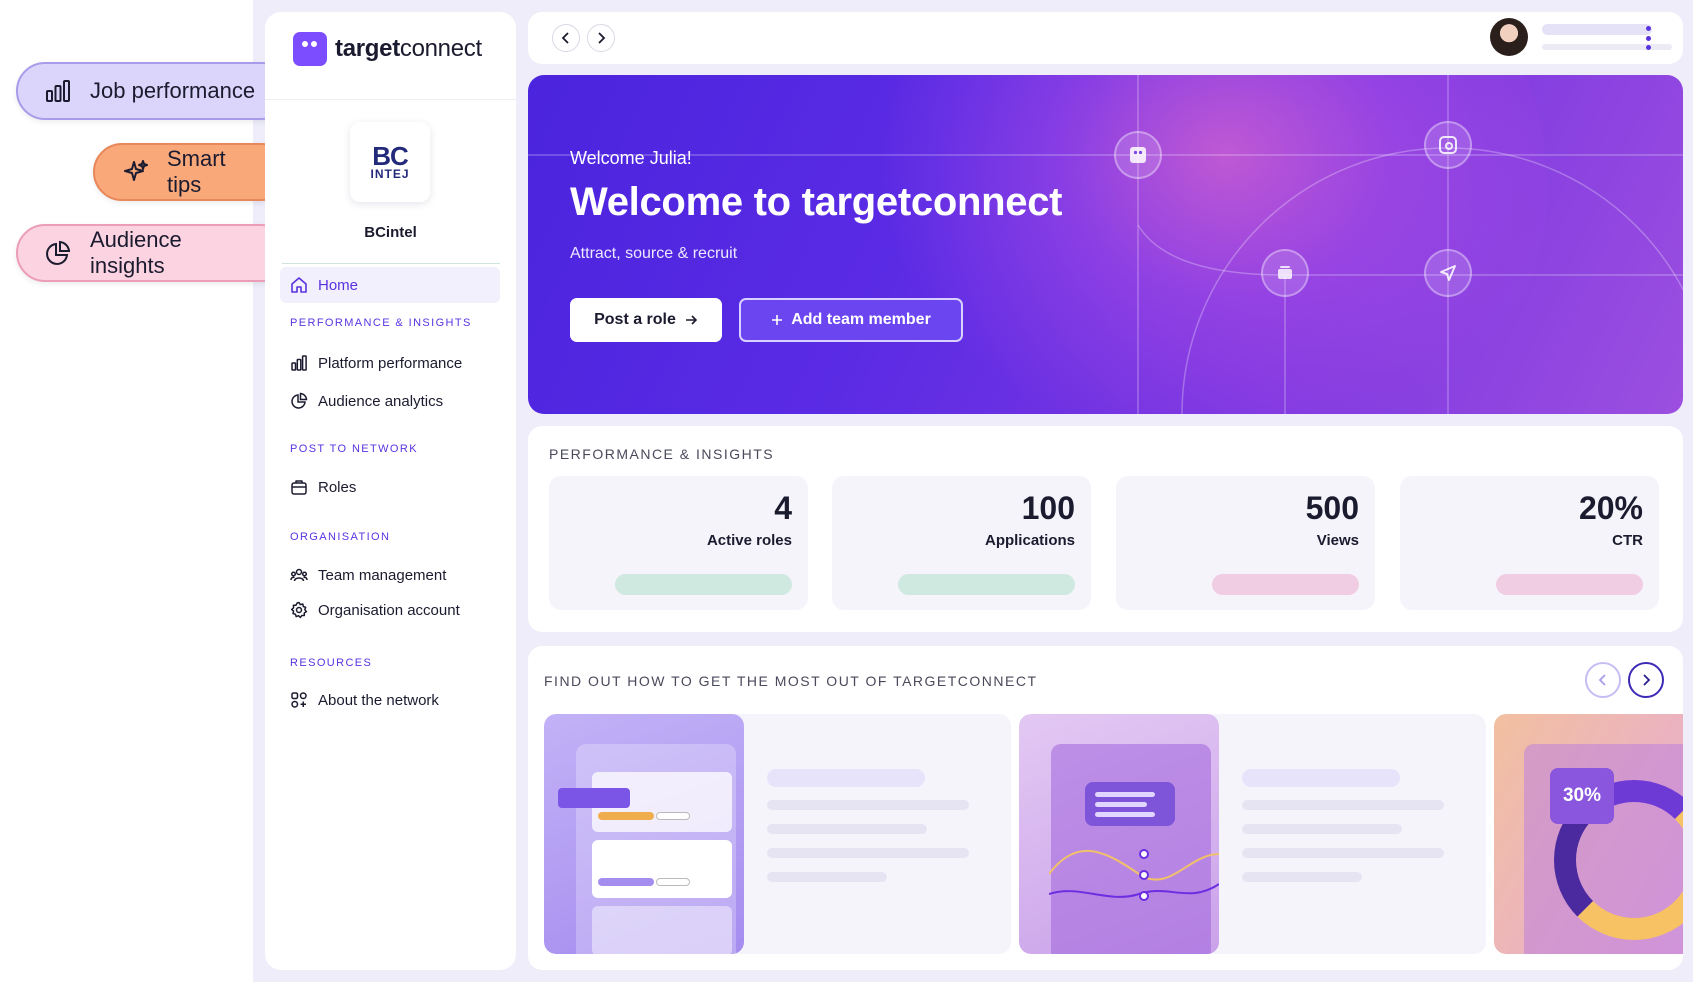 The image size is (1693, 982). I want to click on add-team-member-button: Add team member, so click(851, 320).